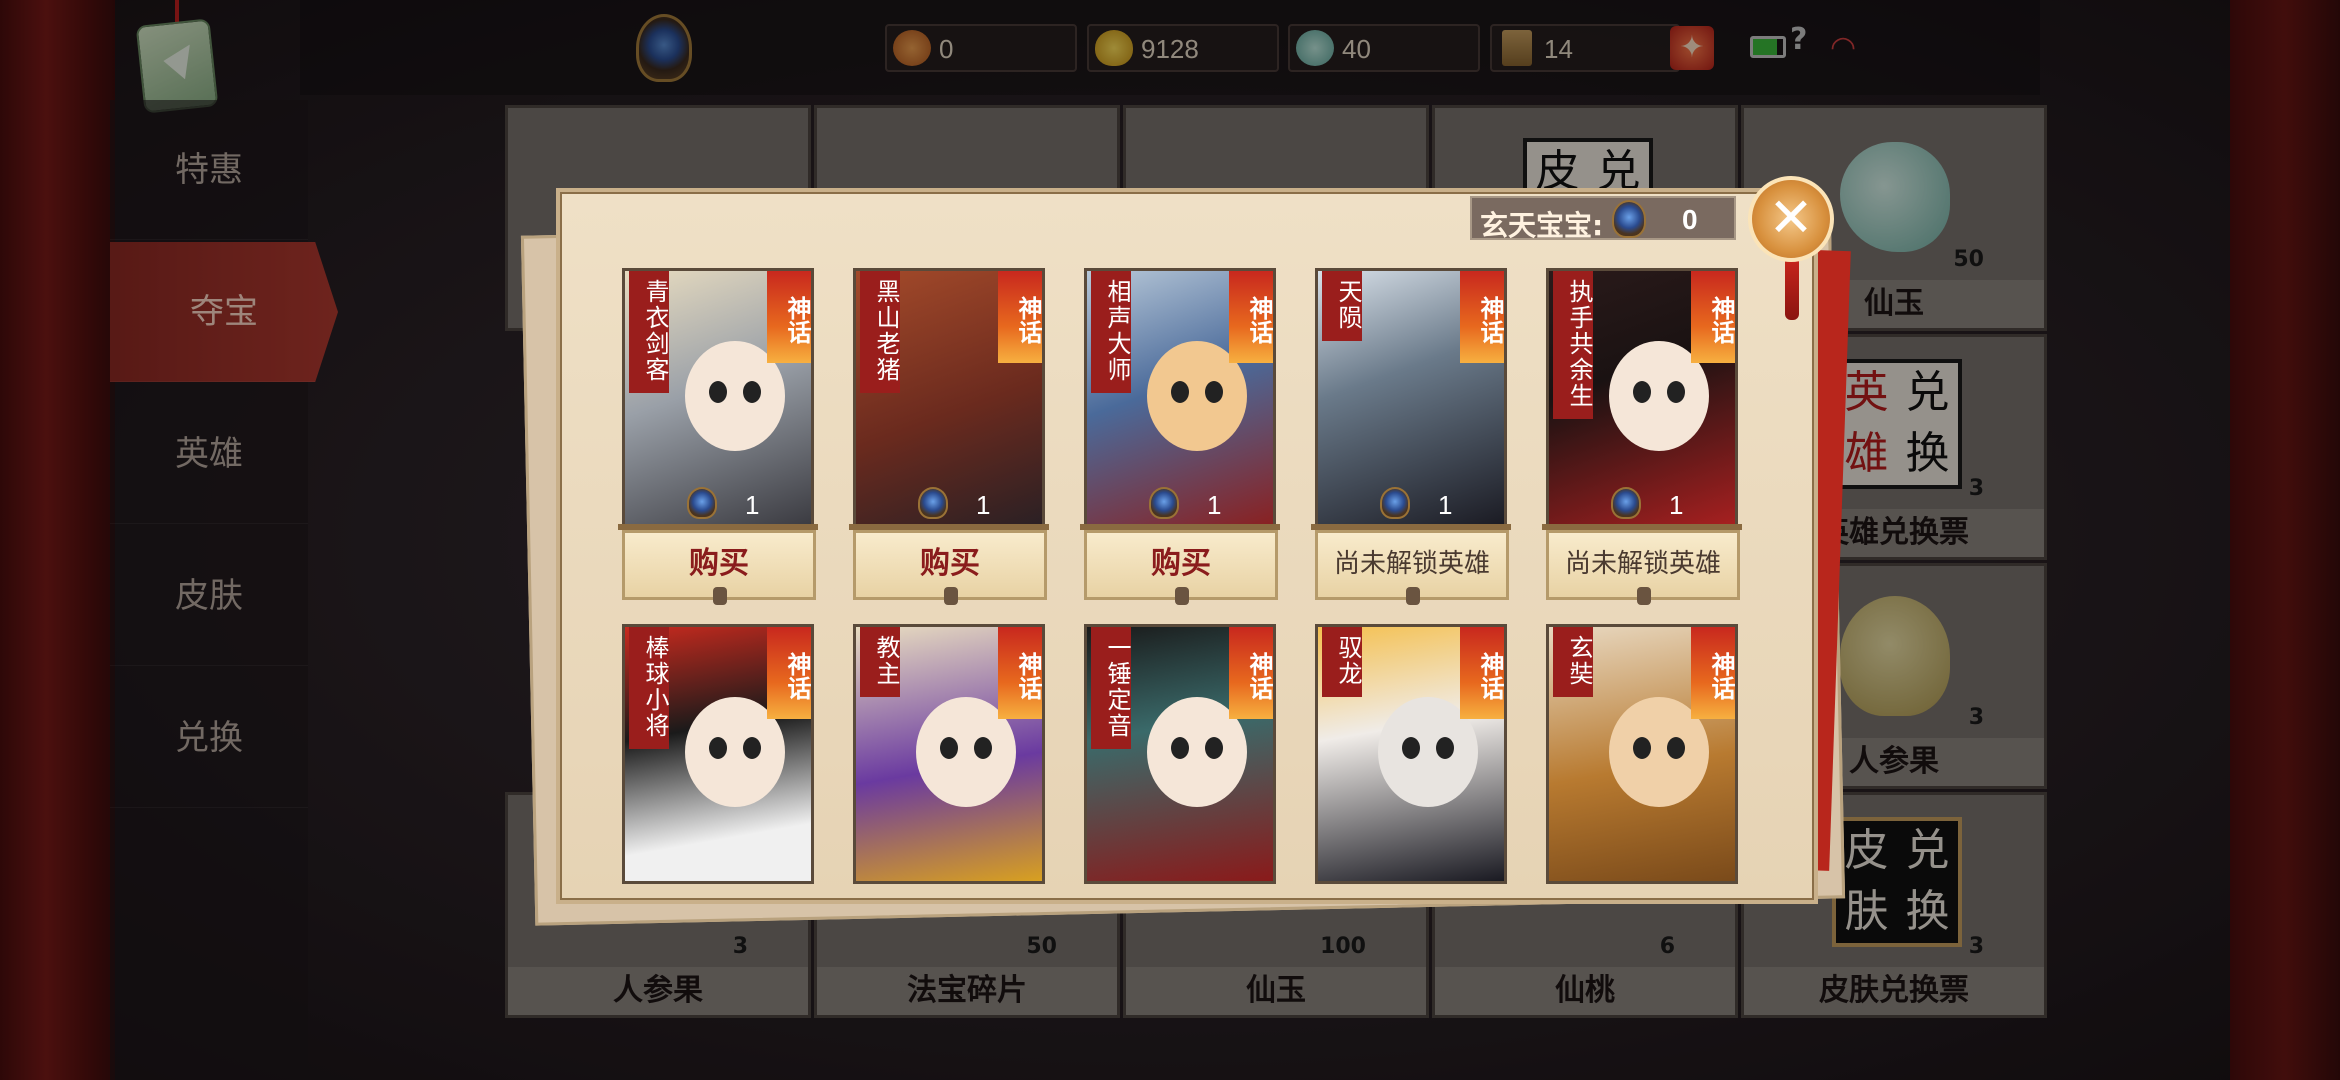 This screenshot has width=2340, height=1080. I want to click on hero-name: 棒球小将, so click(649, 688).